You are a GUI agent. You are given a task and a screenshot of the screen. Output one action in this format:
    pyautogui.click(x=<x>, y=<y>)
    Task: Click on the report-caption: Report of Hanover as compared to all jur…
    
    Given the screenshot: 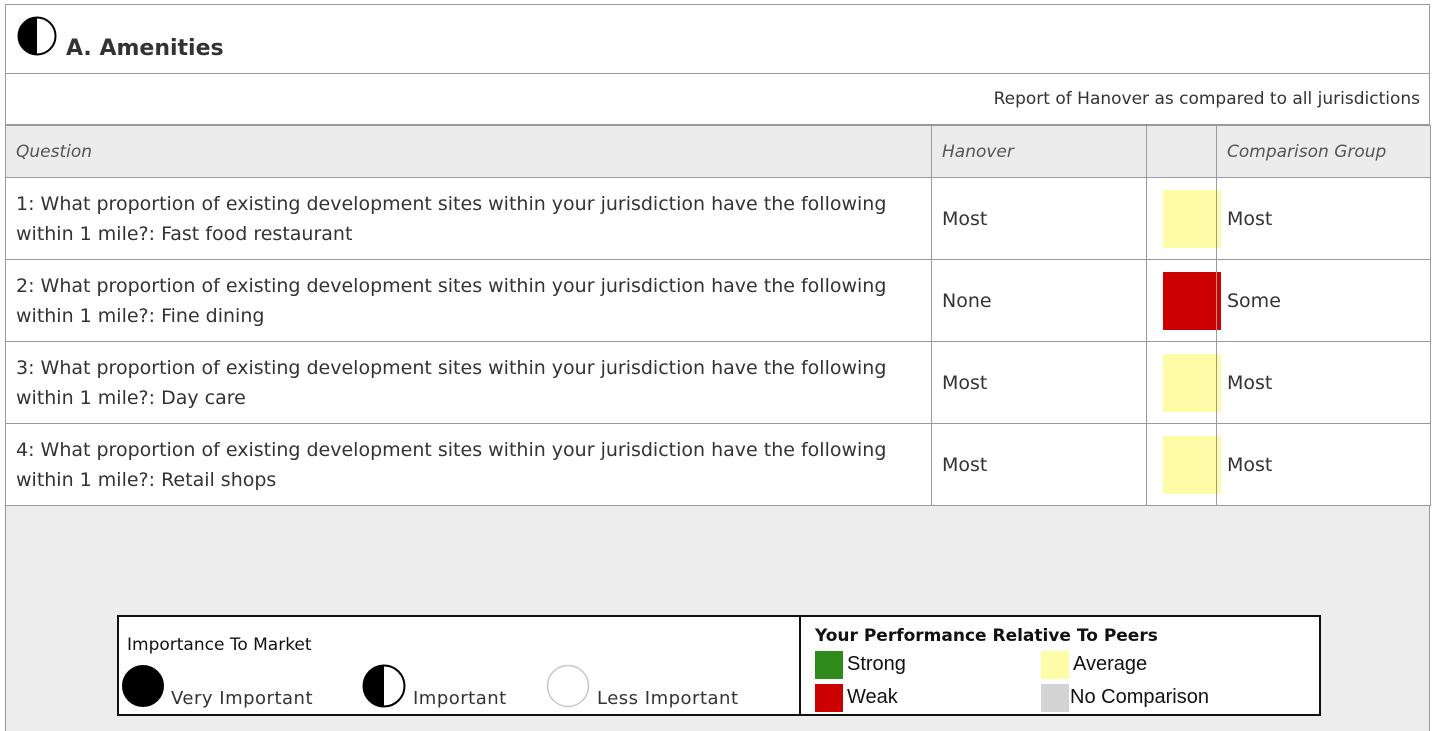 What is the action you would take?
    pyautogui.click(x=1206, y=99)
    